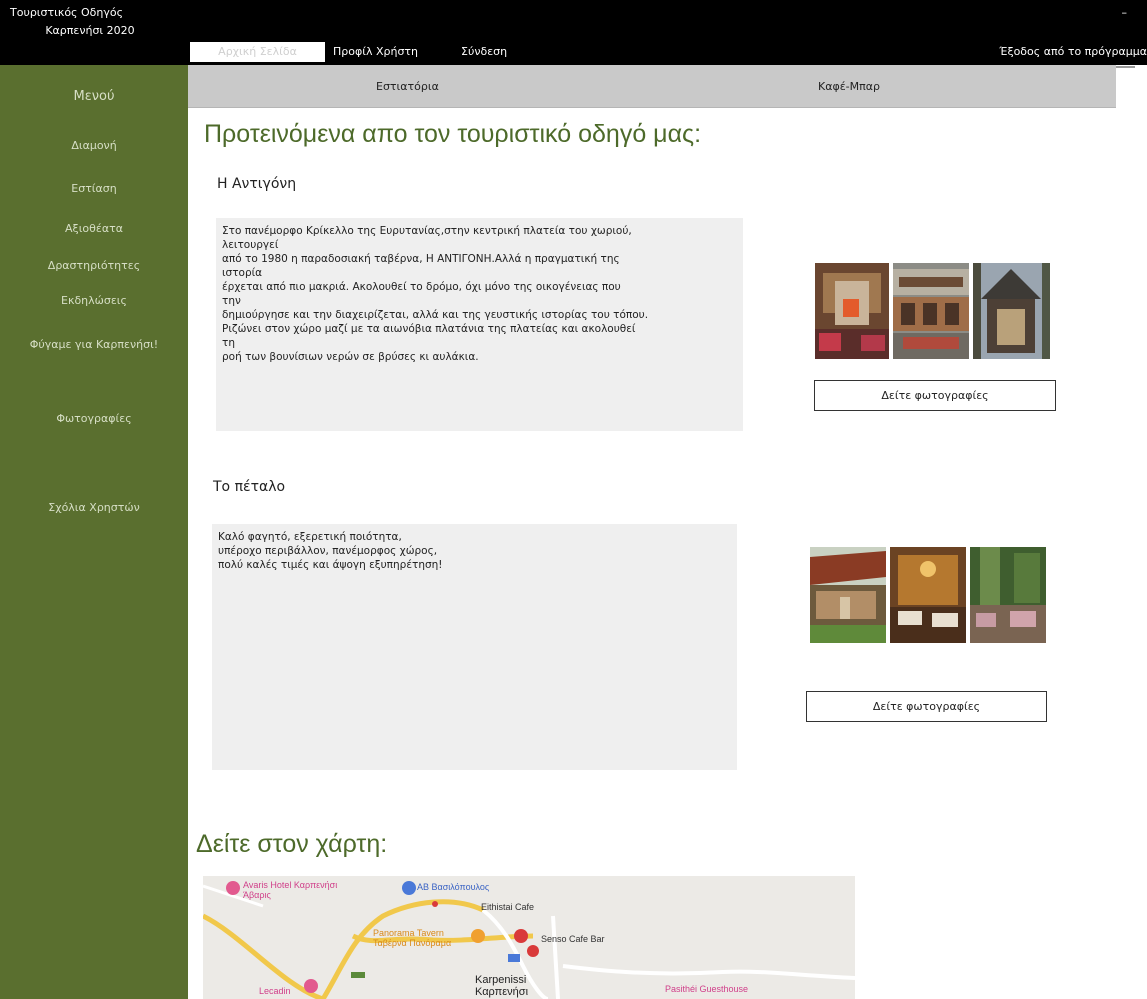 Image resolution: width=1147 pixels, height=999 pixels. Describe the element at coordinates (94, 228) in the screenshot. I see `sidebar-item-sights: Αξιοθέατα` at that location.